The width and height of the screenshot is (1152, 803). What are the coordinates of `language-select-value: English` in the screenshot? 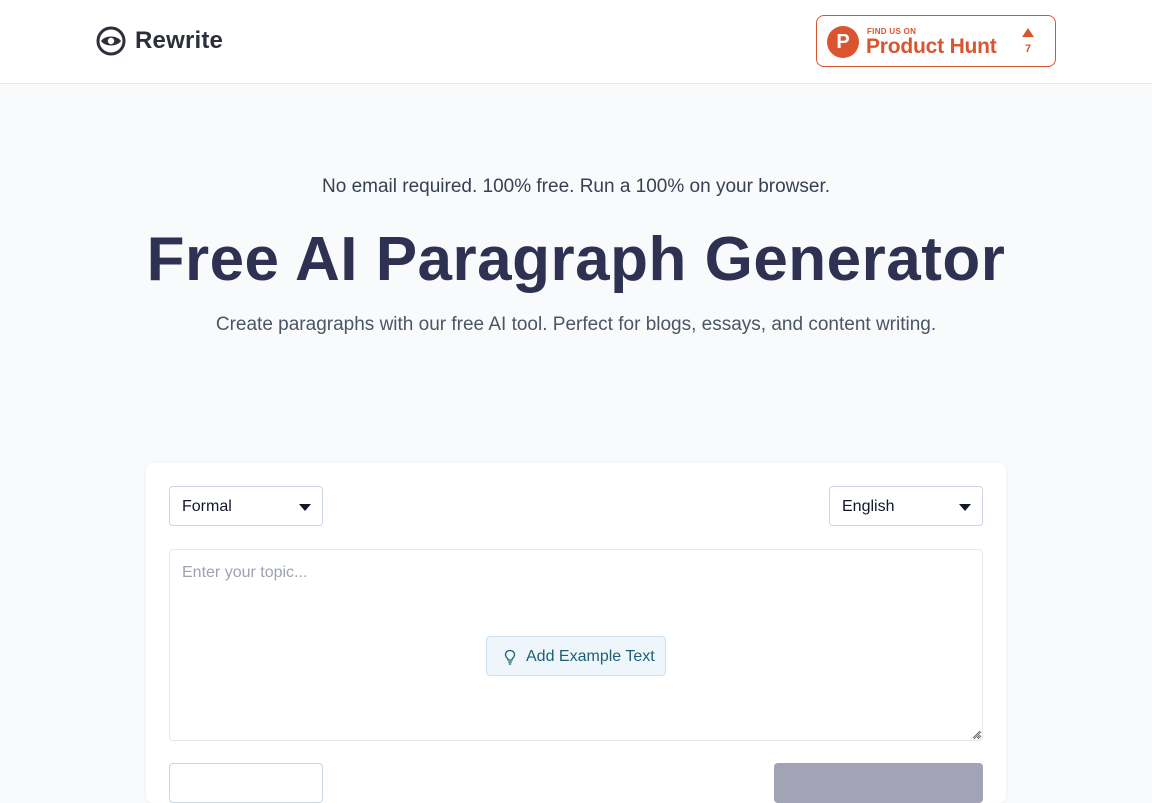 It's located at (868, 506).